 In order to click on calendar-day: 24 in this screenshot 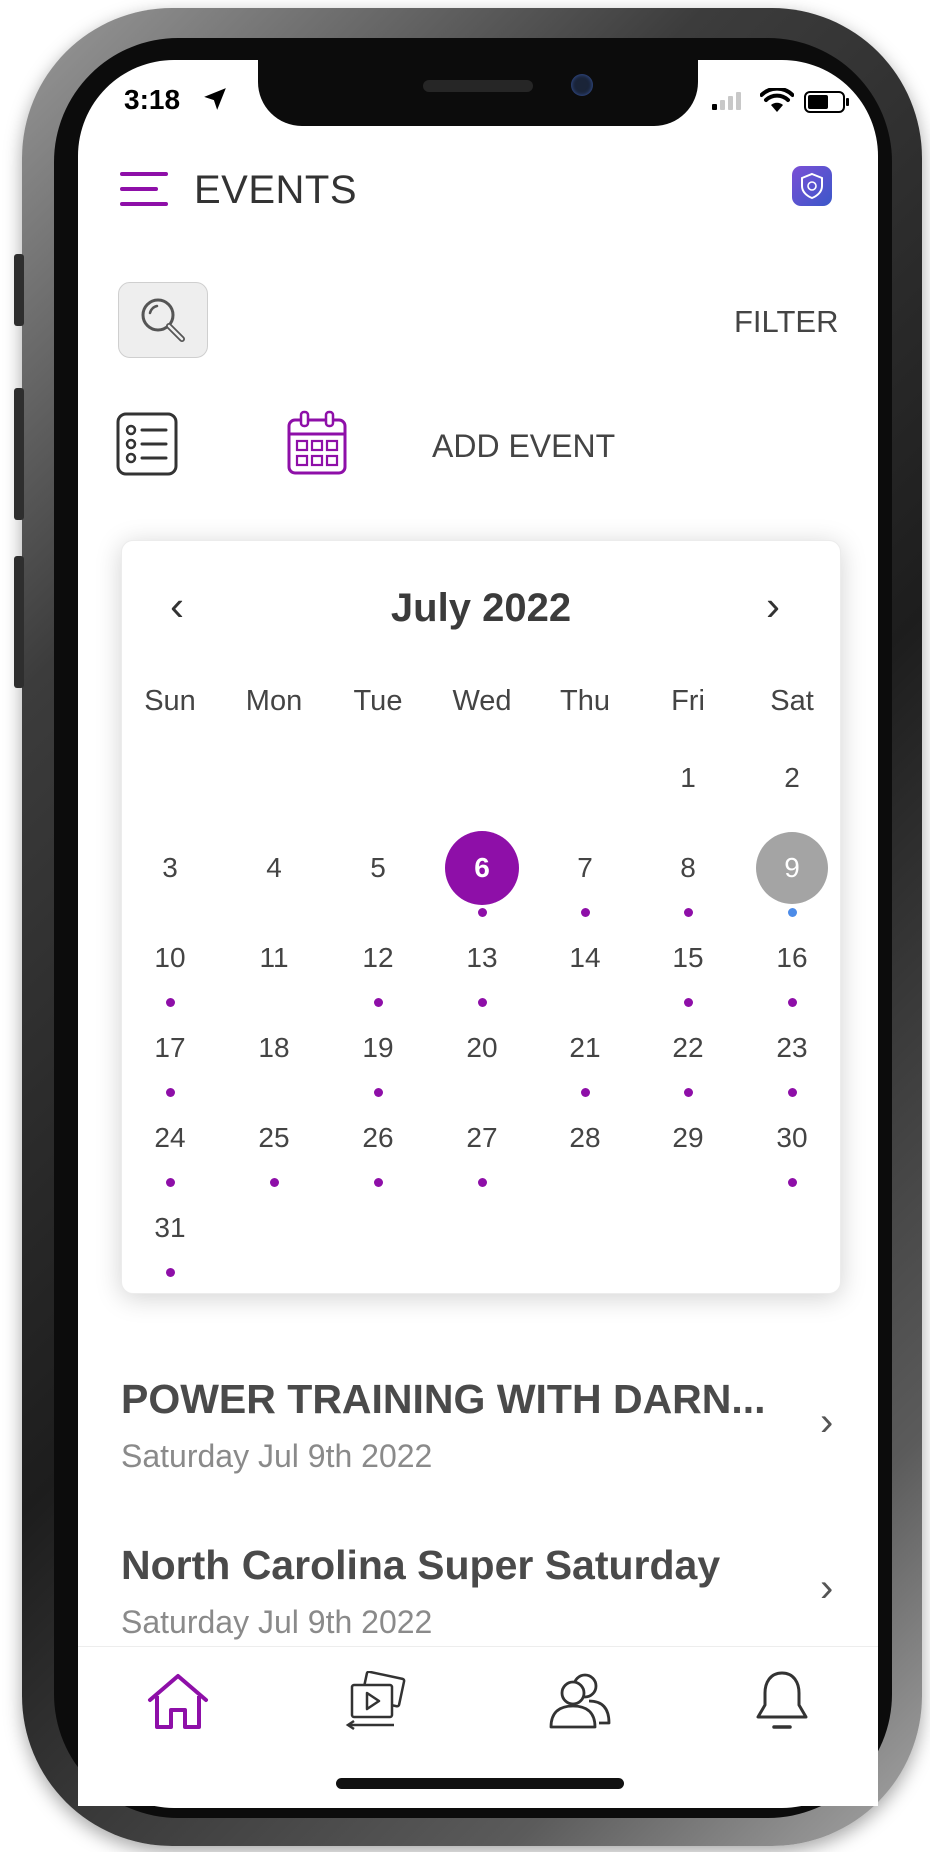, I will do `click(170, 1138)`.